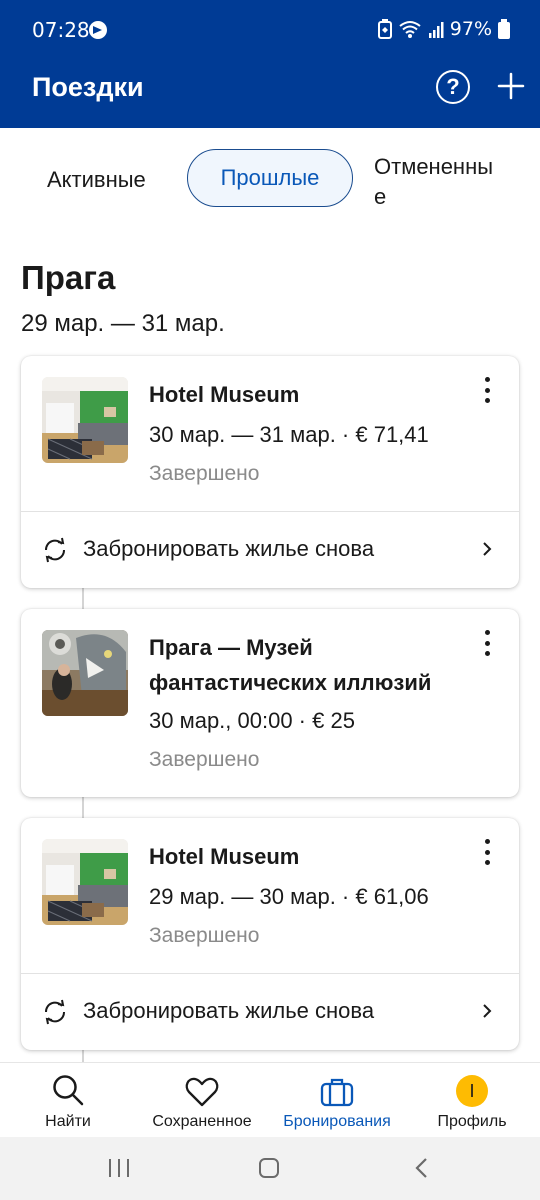  What do you see at coordinates (270, 1099) in the screenshot?
I see `bottom-navigation: Найти Сохраненное Бронирования I Профиль` at bounding box center [270, 1099].